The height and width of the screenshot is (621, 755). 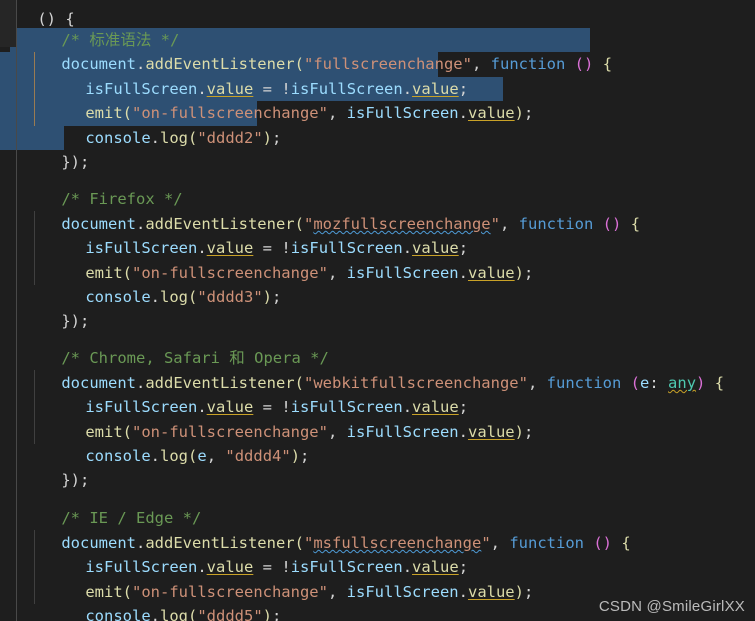 What do you see at coordinates (377, 26) in the screenshot?
I see `code-line-comment-standard: /* 标准语法 */` at bounding box center [377, 26].